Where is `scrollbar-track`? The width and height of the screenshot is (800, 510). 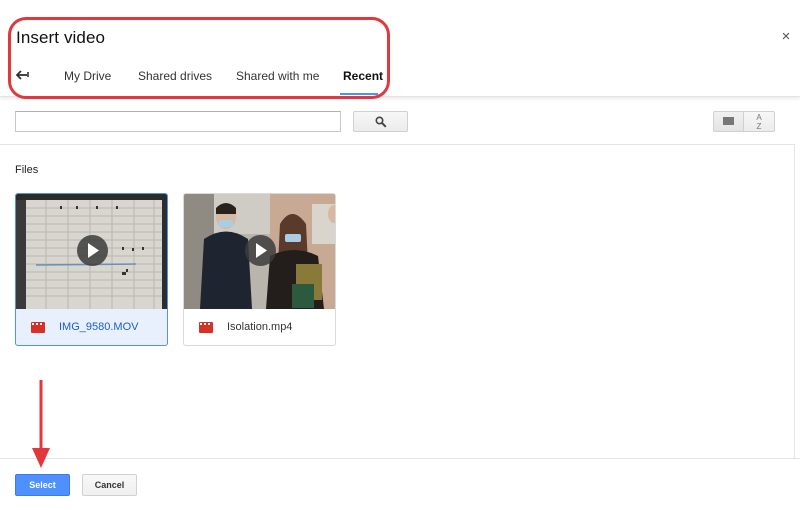
scrollbar-track is located at coordinates (794, 301).